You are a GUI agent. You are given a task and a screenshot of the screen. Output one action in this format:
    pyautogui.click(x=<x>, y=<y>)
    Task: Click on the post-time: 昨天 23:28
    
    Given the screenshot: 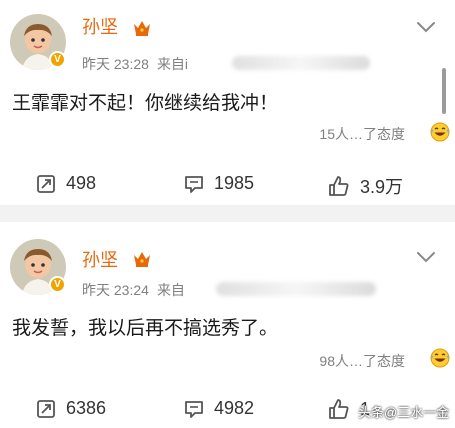 What is the action you would take?
    pyautogui.click(x=115, y=64)
    